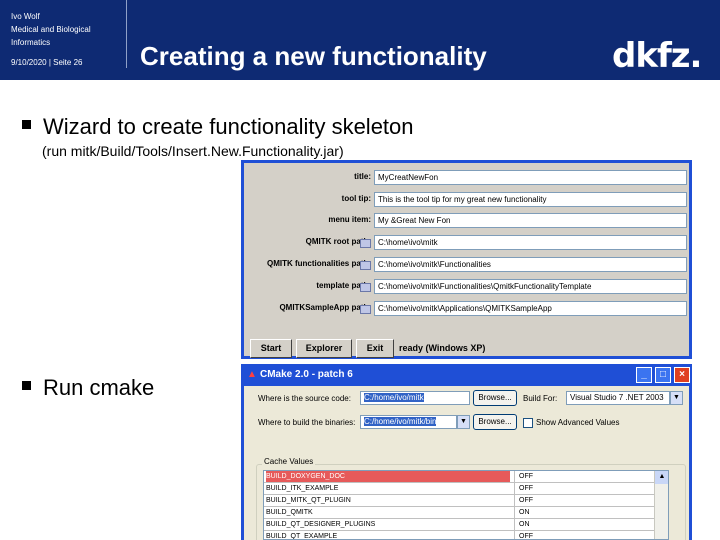 Image resolution: width=720 pixels, height=540 pixels. Describe the element at coordinates (466, 513) in the screenshot. I see `table-row: BUILD_QMITK ON` at that location.